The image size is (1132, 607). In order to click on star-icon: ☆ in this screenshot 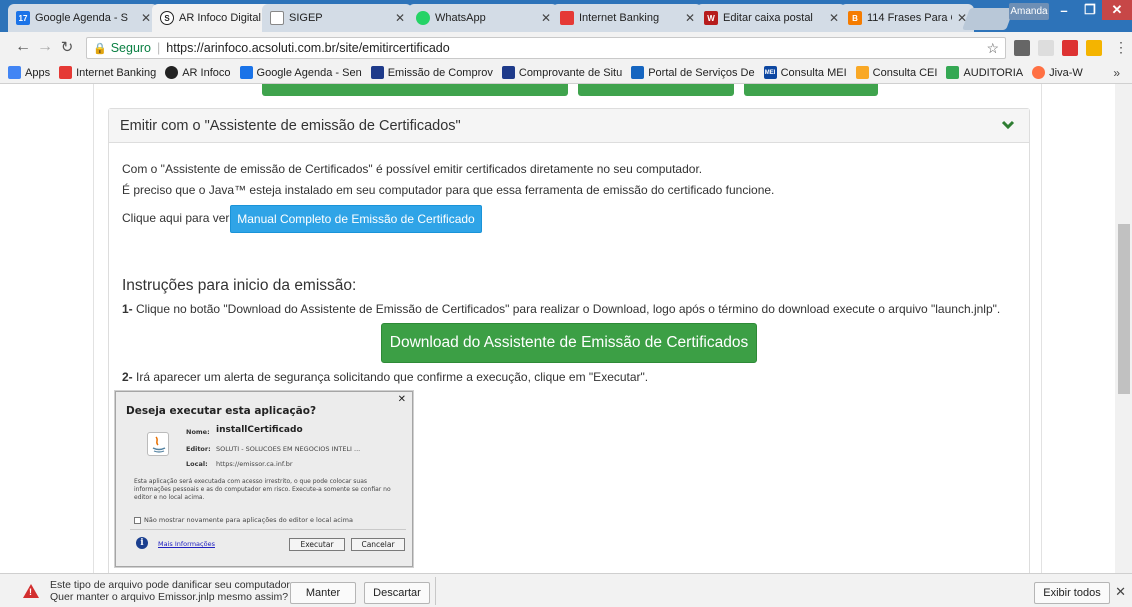, I will do `click(992, 48)`.